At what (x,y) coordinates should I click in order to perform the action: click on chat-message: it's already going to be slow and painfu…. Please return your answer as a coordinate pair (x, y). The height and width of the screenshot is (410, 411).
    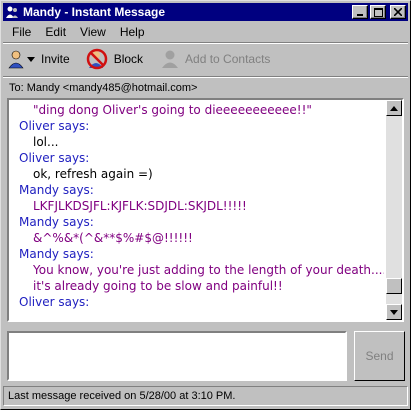
    Looking at the image, I should click on (158, 286).